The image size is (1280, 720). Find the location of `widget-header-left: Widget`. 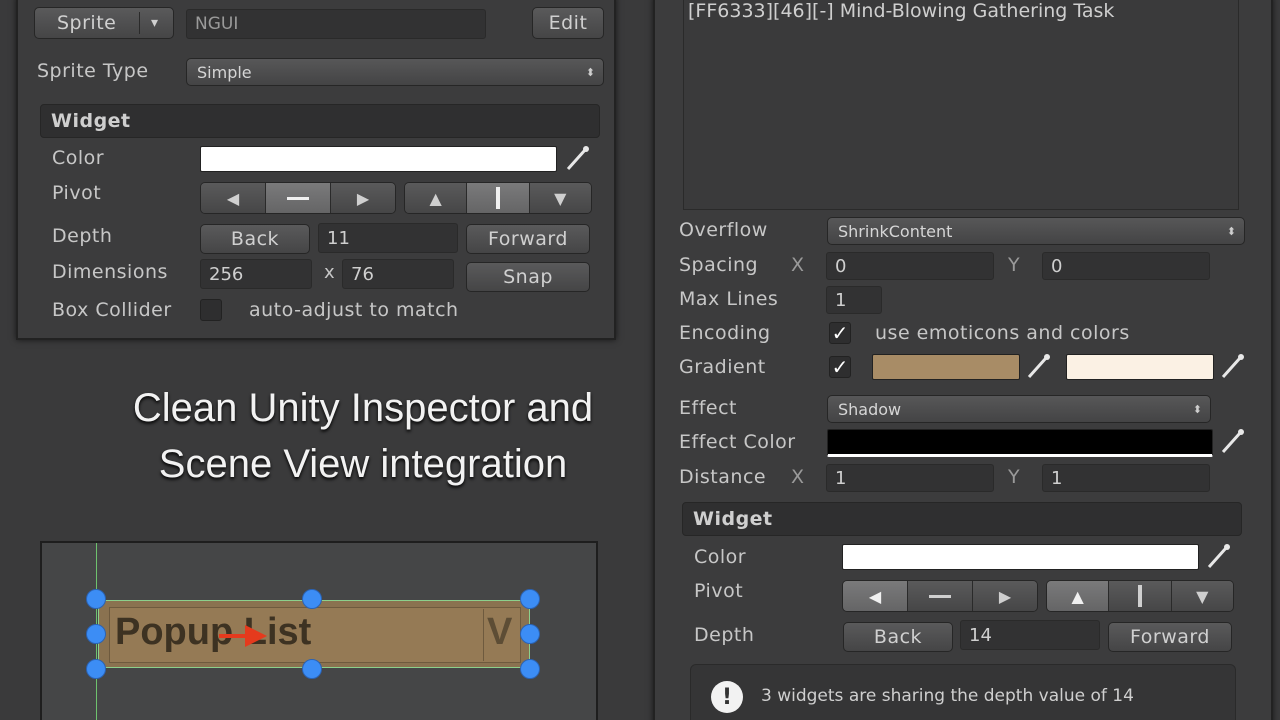

widget-header-left: Widget is located at coordinates (320, 121).